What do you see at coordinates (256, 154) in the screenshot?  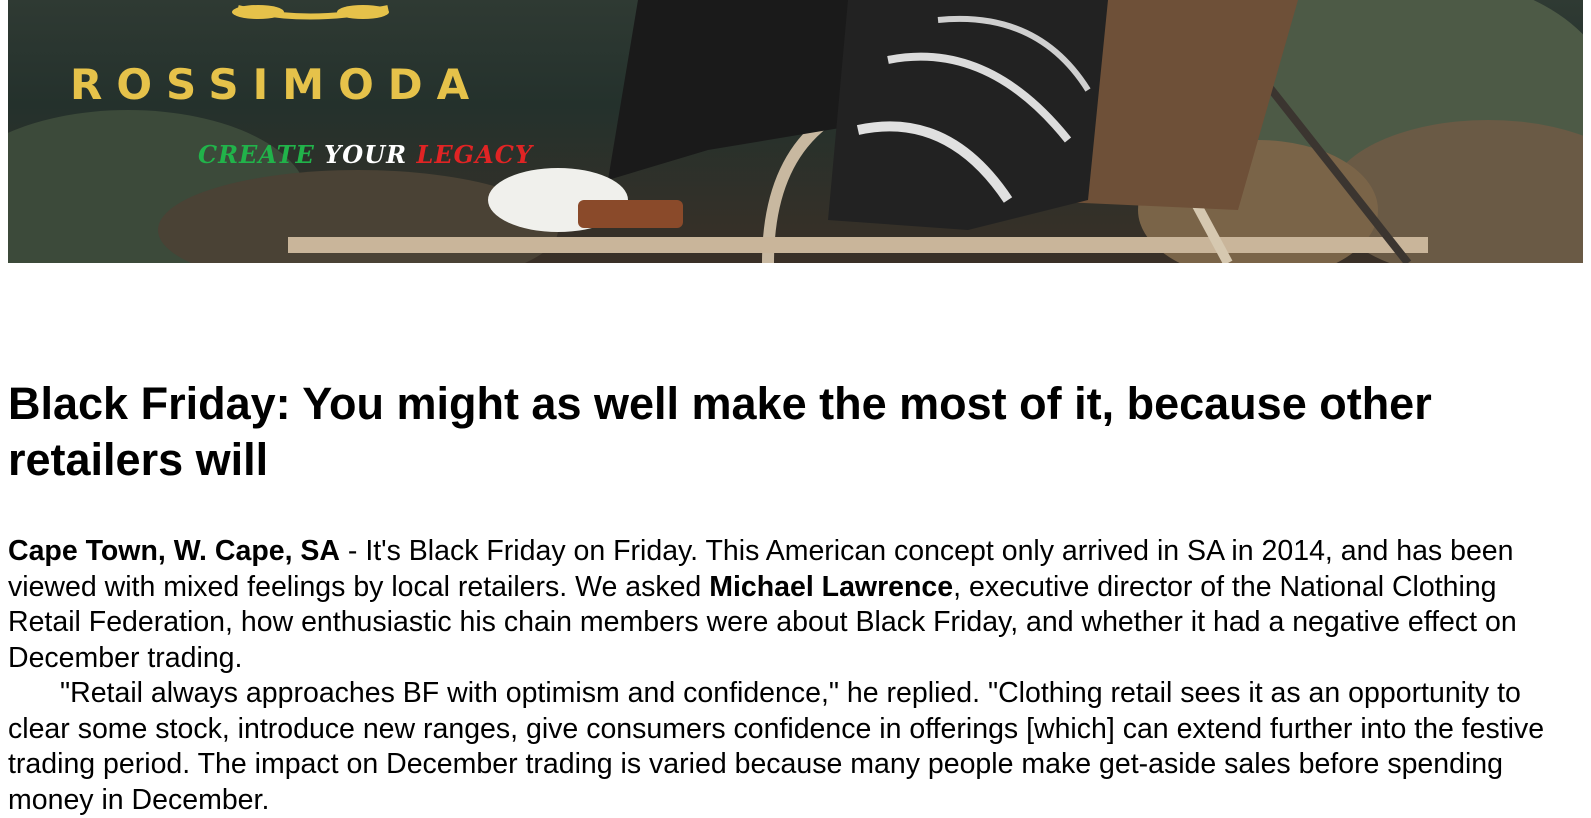 I see `tagline-create: CREATE` at bounding box center [256, 154].